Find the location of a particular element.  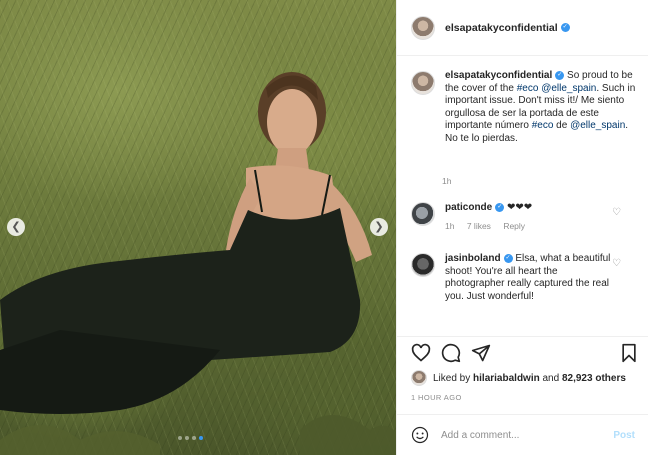

add-comment-bar: Post is located at coordinates (522, 434).